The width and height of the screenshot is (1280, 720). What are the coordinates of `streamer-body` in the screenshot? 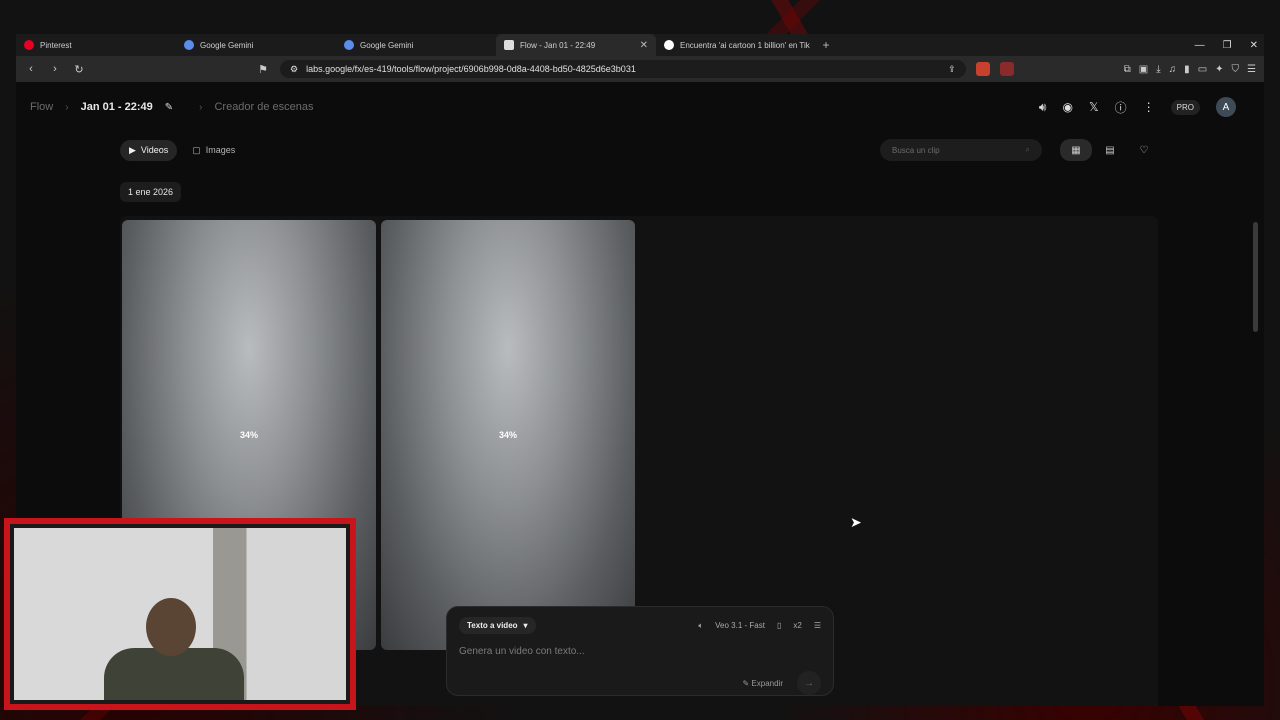 It's located at (174, 674).